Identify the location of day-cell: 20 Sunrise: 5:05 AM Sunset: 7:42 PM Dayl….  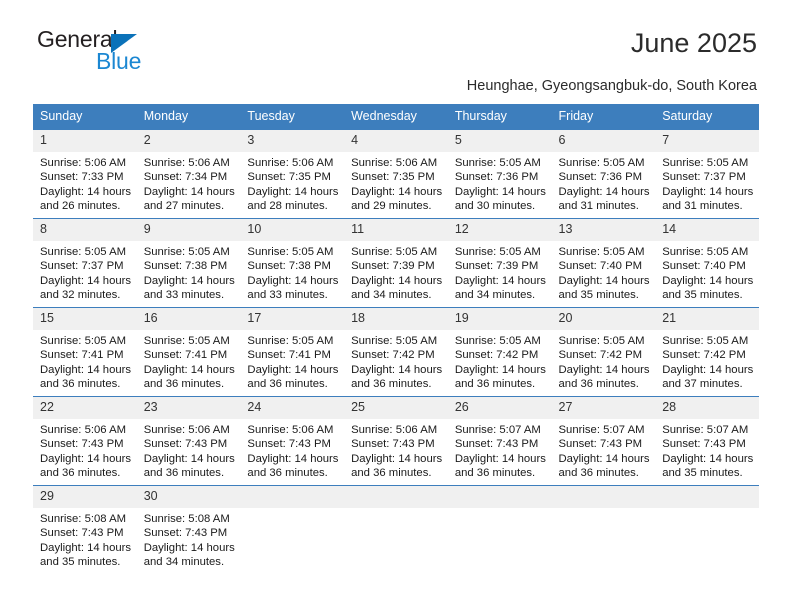
(603, 352).